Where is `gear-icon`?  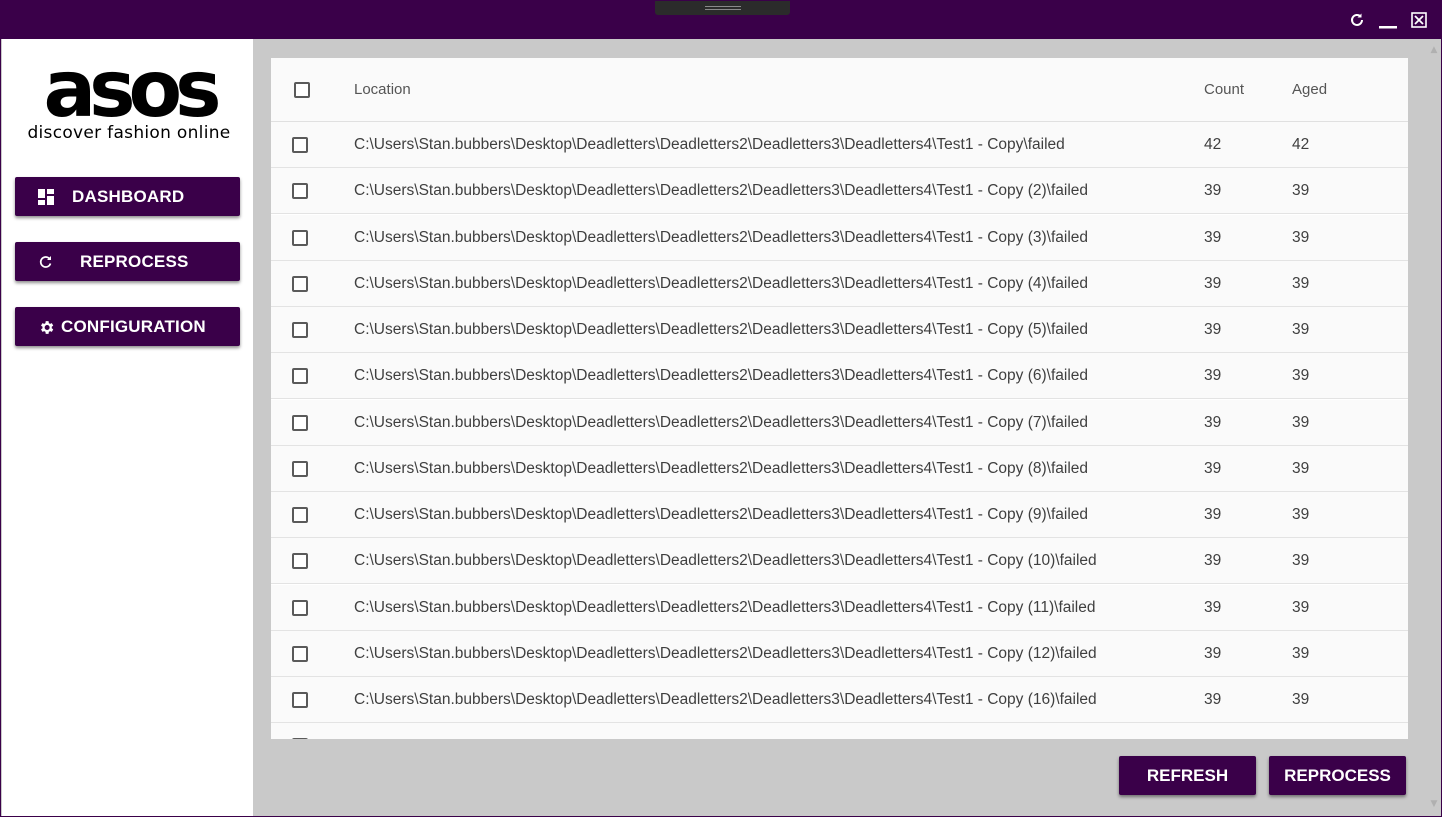 gear-icon is located at coordinates (46, 327).